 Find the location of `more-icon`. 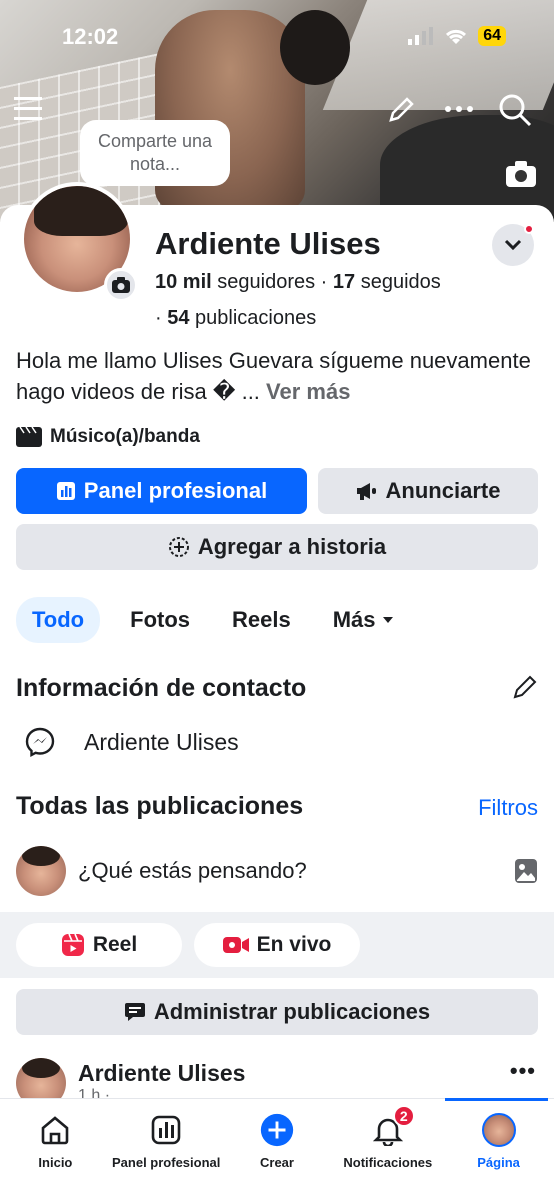

more-icon is located at coordinates (459, 109).